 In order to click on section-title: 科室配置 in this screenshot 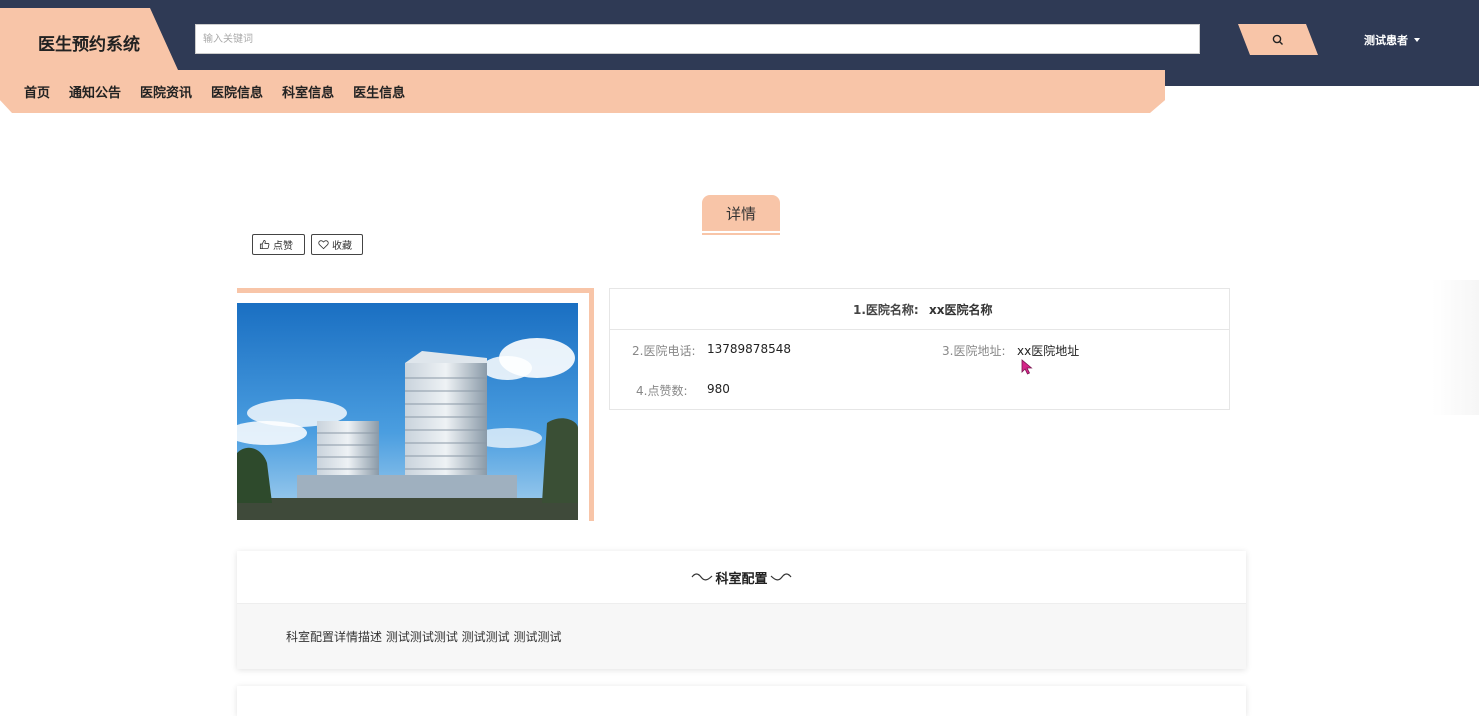, I will do `click(741, 579)`.